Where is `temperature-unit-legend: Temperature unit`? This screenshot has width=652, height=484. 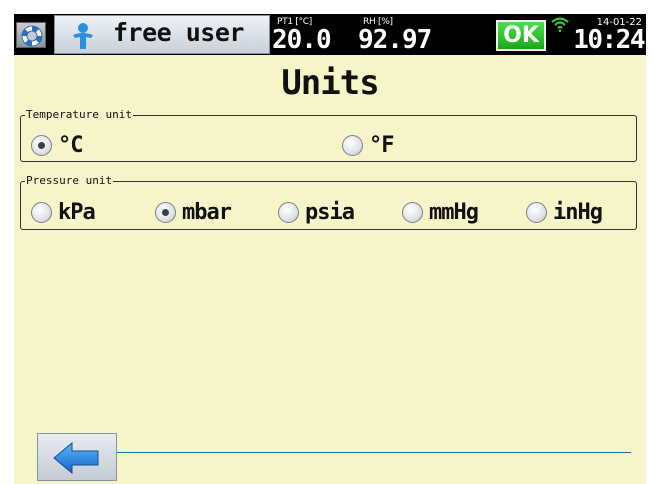 temperature-unit-legend: Temperature unit is located at coordinates (79, 114).